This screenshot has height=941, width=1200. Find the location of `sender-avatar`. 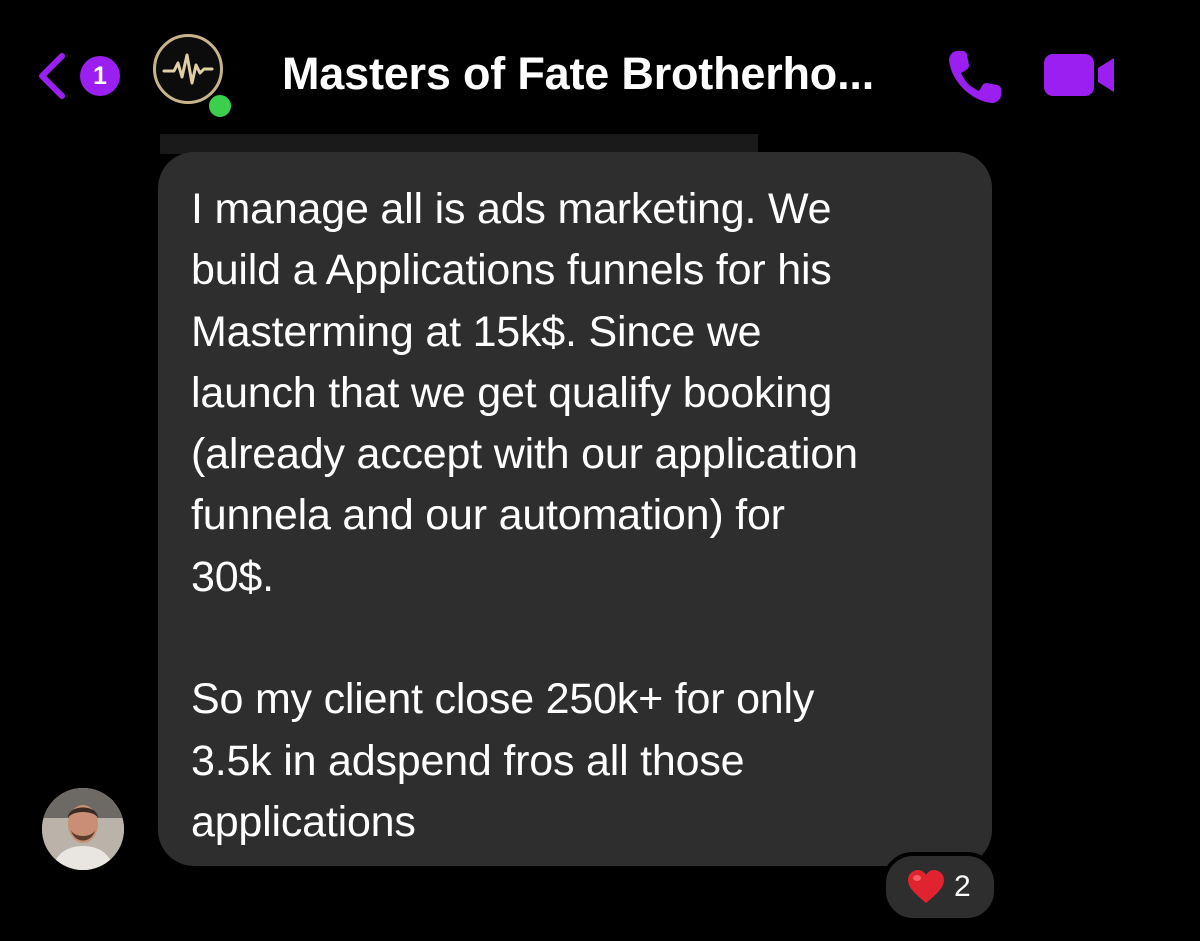

sender-avatar is located at coordinates (83, 829).